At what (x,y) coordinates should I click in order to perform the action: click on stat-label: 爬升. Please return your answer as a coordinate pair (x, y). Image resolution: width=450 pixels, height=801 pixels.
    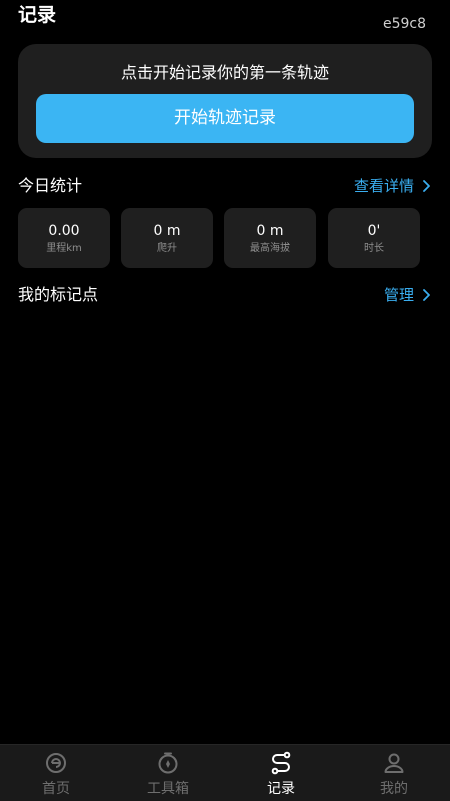
    Looking at the image, I should click on (167, 248).